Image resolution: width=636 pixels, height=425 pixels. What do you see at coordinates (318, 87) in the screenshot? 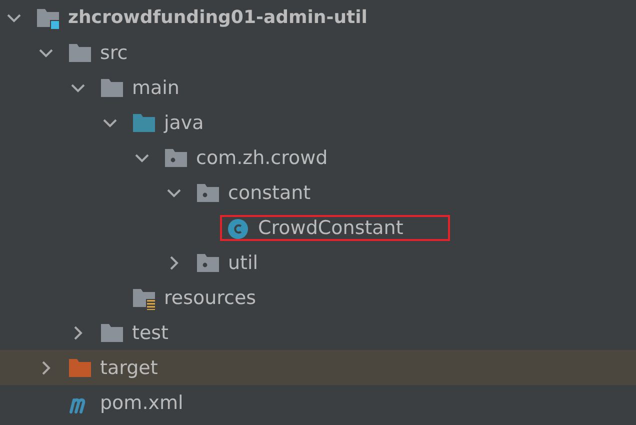
I see `tree-row: main` at bounding box center [318, 87].